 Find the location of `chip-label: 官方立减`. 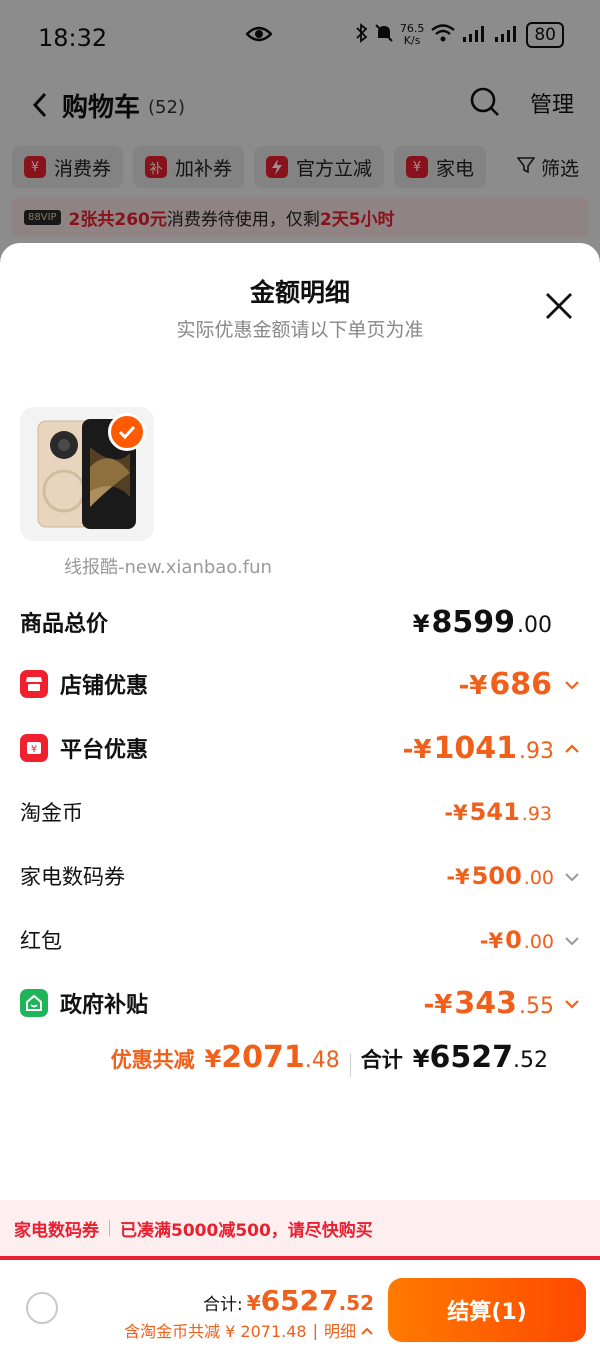

chip-label: 官方立减 is located at coordinates (334, 168).